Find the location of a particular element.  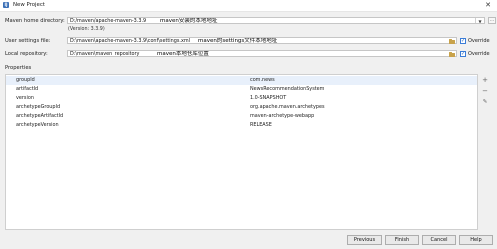

maven-home-label: Maven home directory: is located at coordinates (35, 21).